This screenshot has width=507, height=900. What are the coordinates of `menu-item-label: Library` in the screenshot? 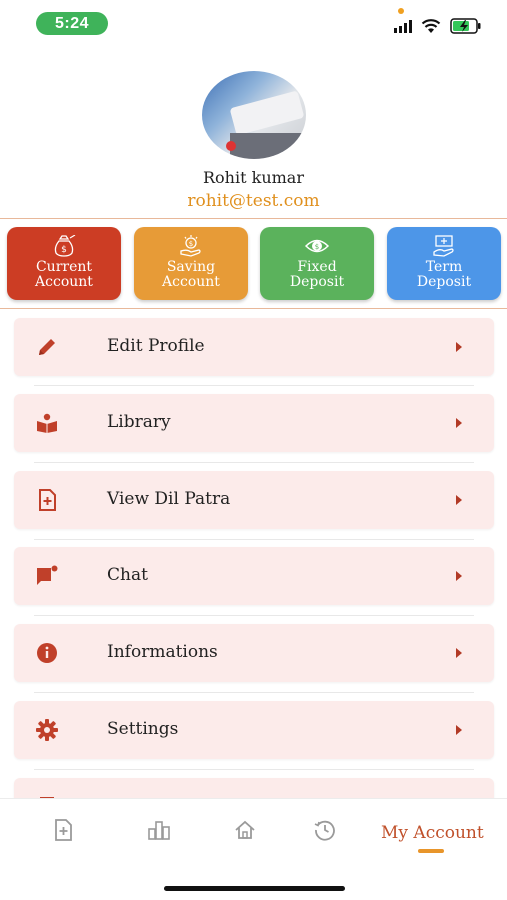 It's located at (139, 422).